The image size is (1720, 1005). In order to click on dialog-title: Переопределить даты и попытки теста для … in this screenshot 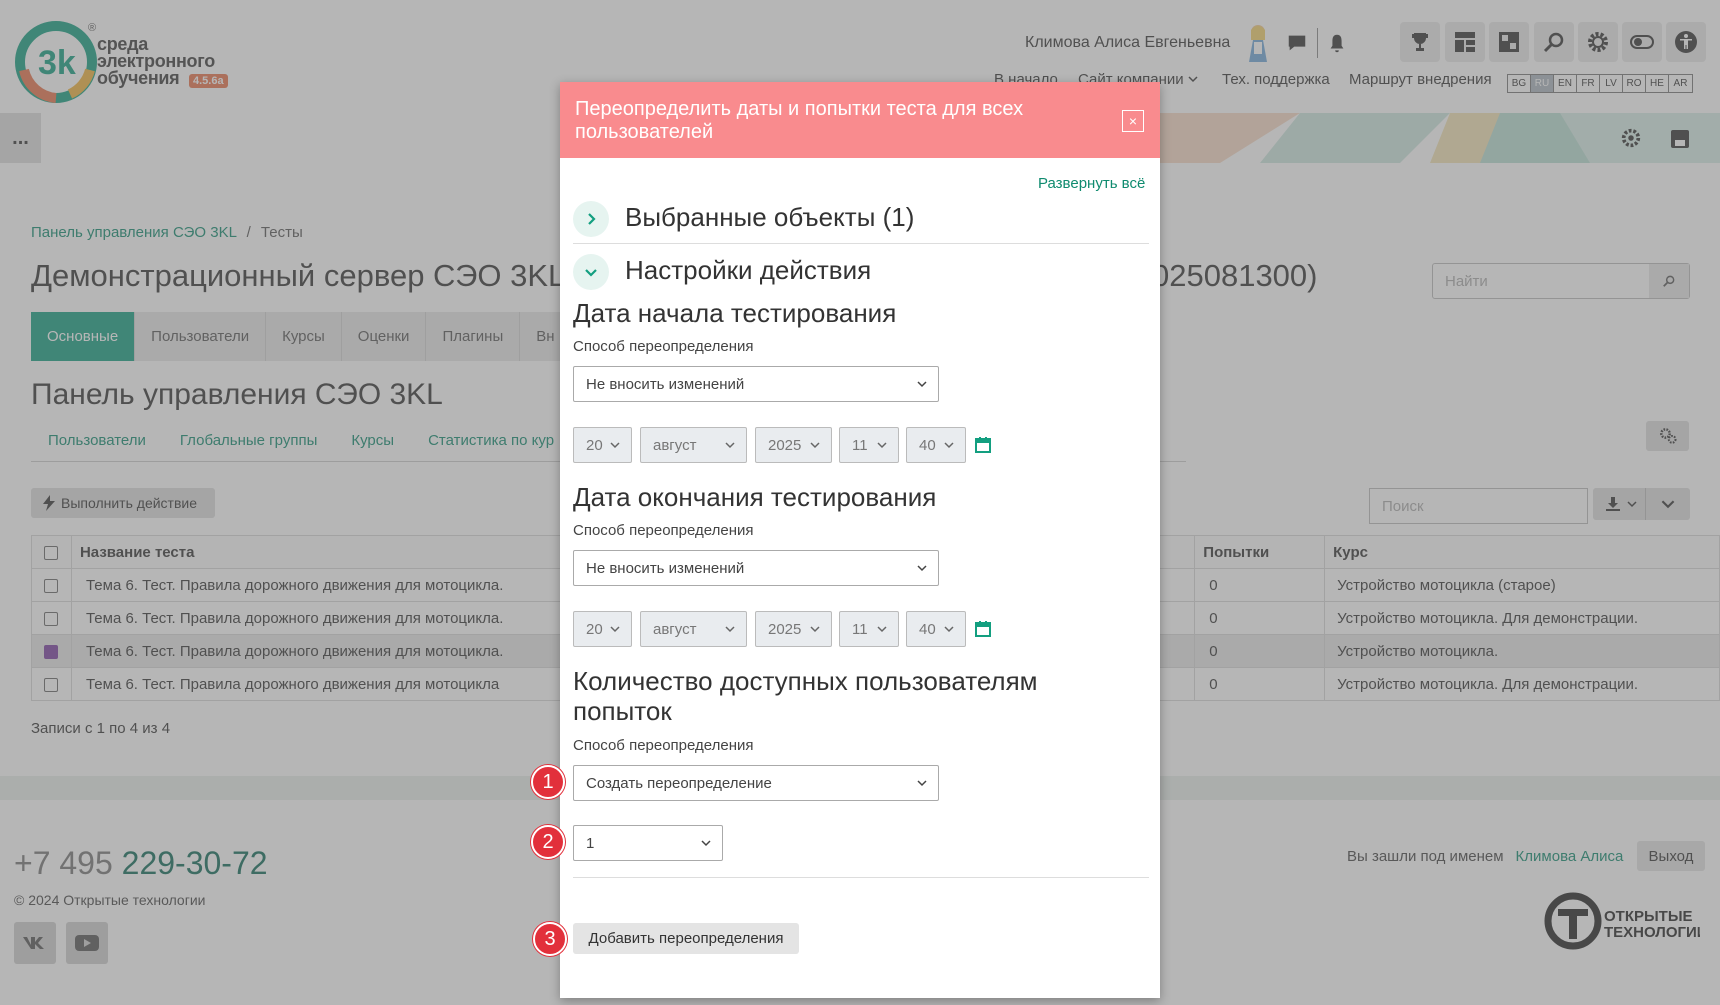, I will do `click(860, 120)`.